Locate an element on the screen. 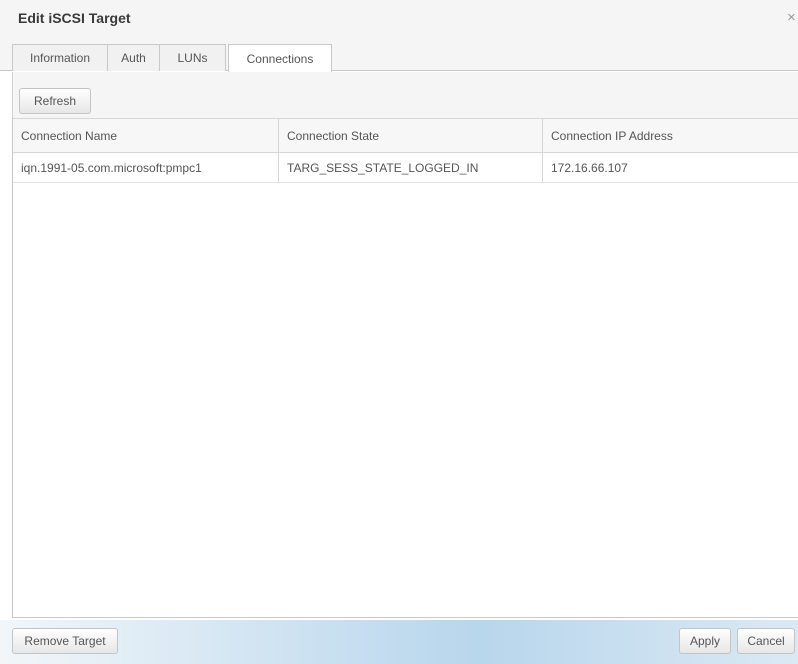 This screenshot has height=664, width=798. tab-connections: Connections is located at coordinates (280, 58).